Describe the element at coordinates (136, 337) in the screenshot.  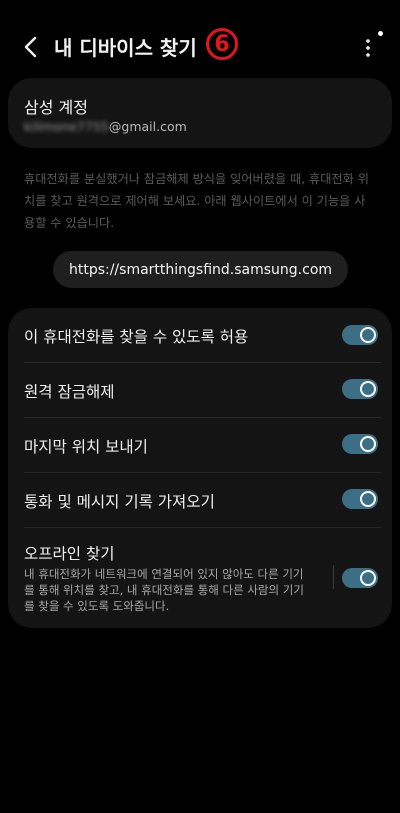
I see `setting-label: 이 휴대전화를 찾을 수 있도록 허용` at that location.